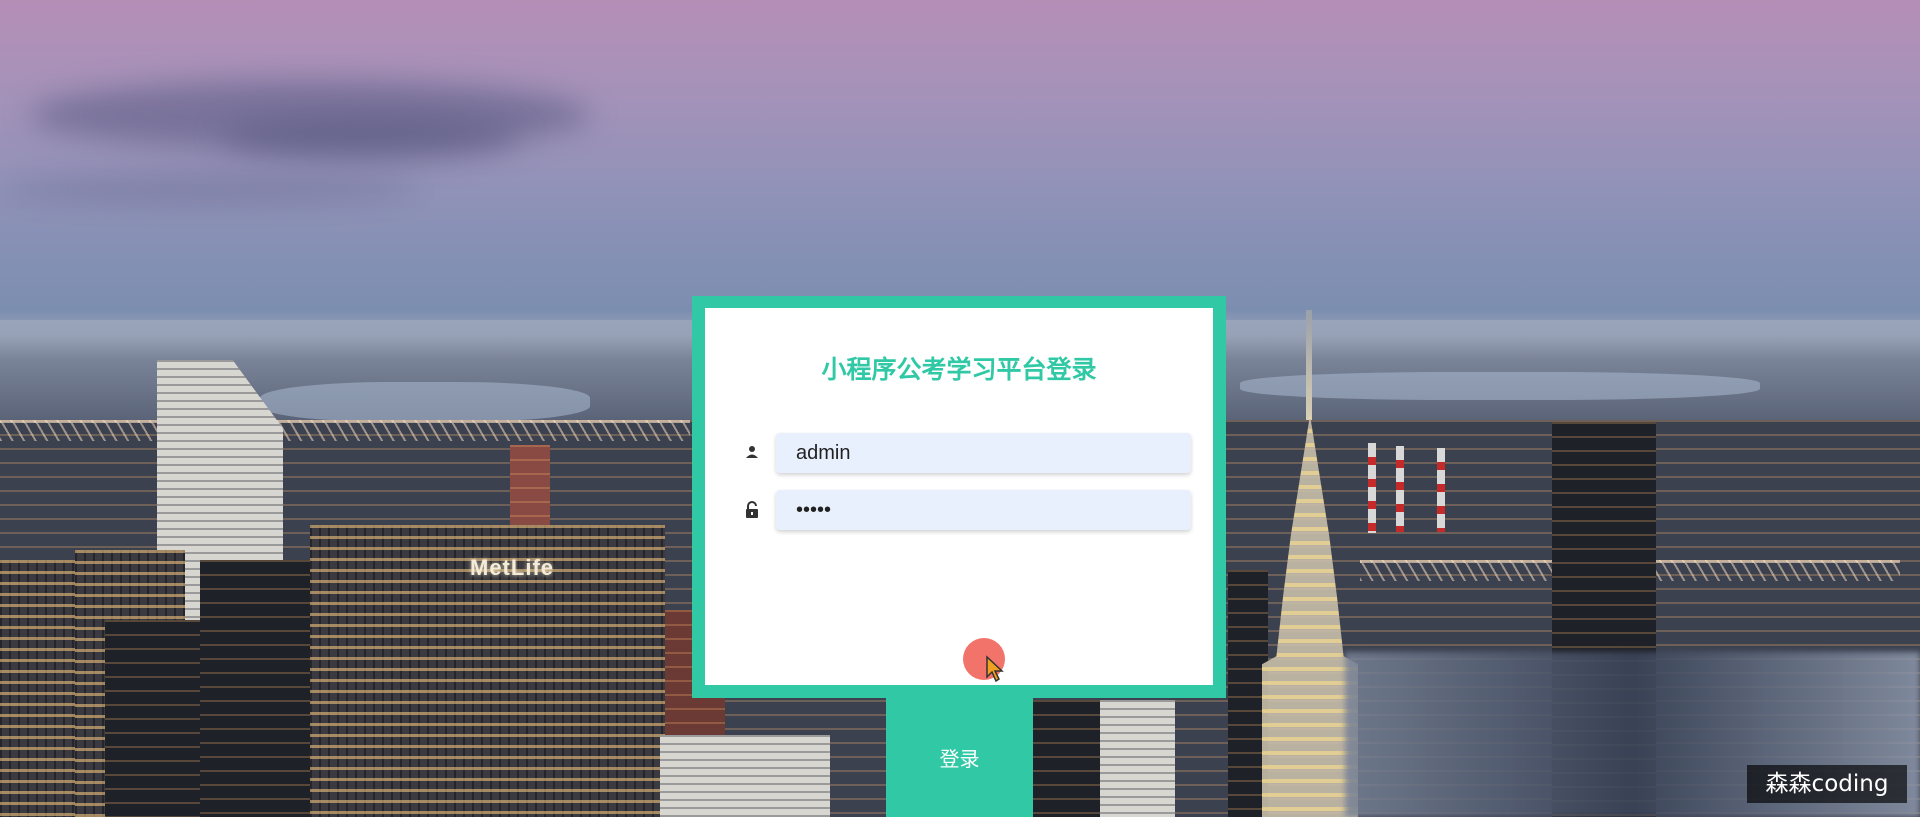 The height and width of the screenshot is (817, 1920). Describe the element at coordinates (1309, 365) in the screenshot. I see `chrysler-spire` at that location.